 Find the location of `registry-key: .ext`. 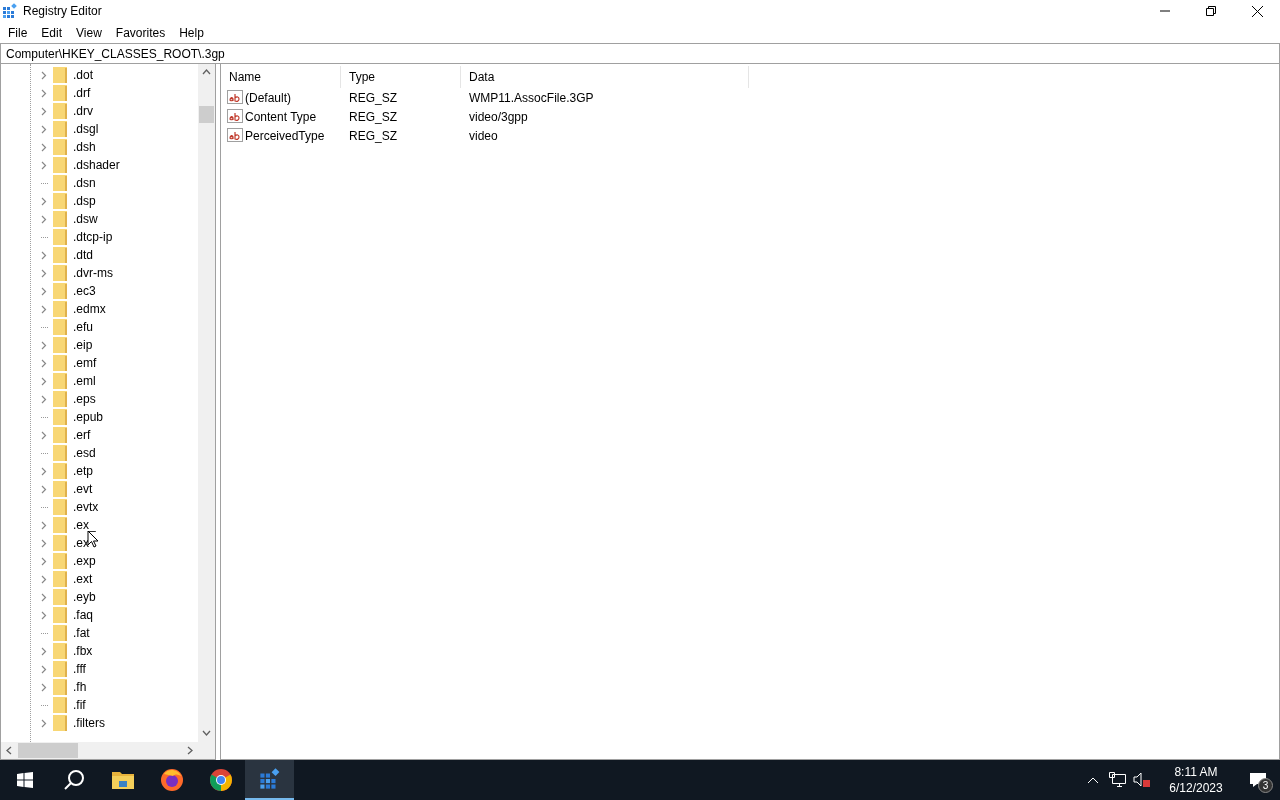

registry-key: .ext is located at coordinates (83, 579).